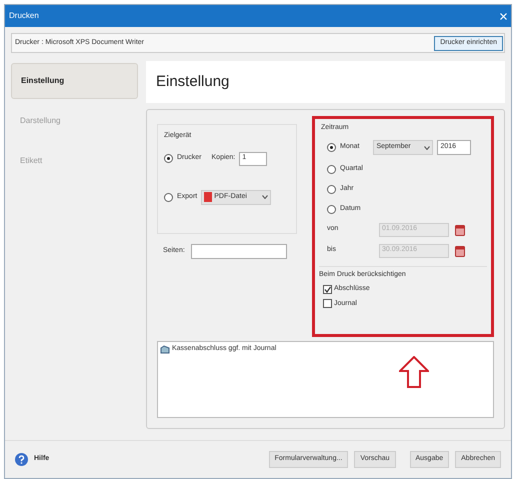  What do you see at coordinates (74, 81) in the screenshot?
I see `sidebar-item: Einstellung` at bounding box center [74, 81].